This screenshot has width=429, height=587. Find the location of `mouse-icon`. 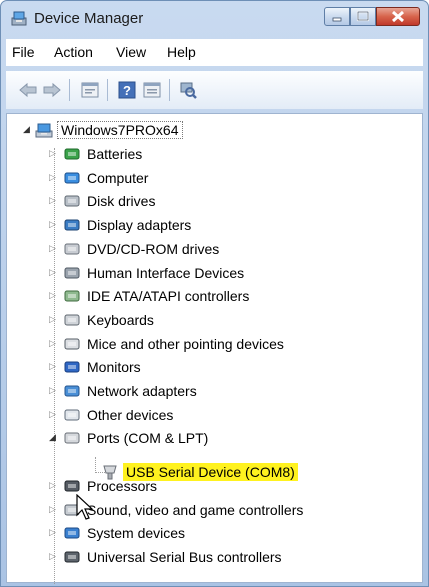

mouse-icon is located at coordinates (72, 344).